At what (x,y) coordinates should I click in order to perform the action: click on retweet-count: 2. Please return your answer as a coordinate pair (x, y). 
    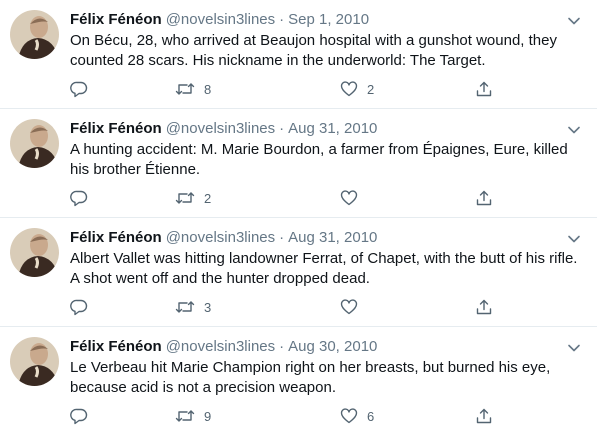
    Looking at the image, I should click on (208, 198).